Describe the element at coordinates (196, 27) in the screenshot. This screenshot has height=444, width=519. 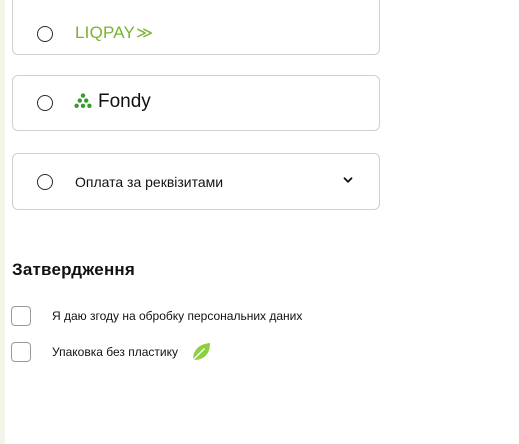
I see `payment-option-liqpay: LIQPAY≫` at that location.